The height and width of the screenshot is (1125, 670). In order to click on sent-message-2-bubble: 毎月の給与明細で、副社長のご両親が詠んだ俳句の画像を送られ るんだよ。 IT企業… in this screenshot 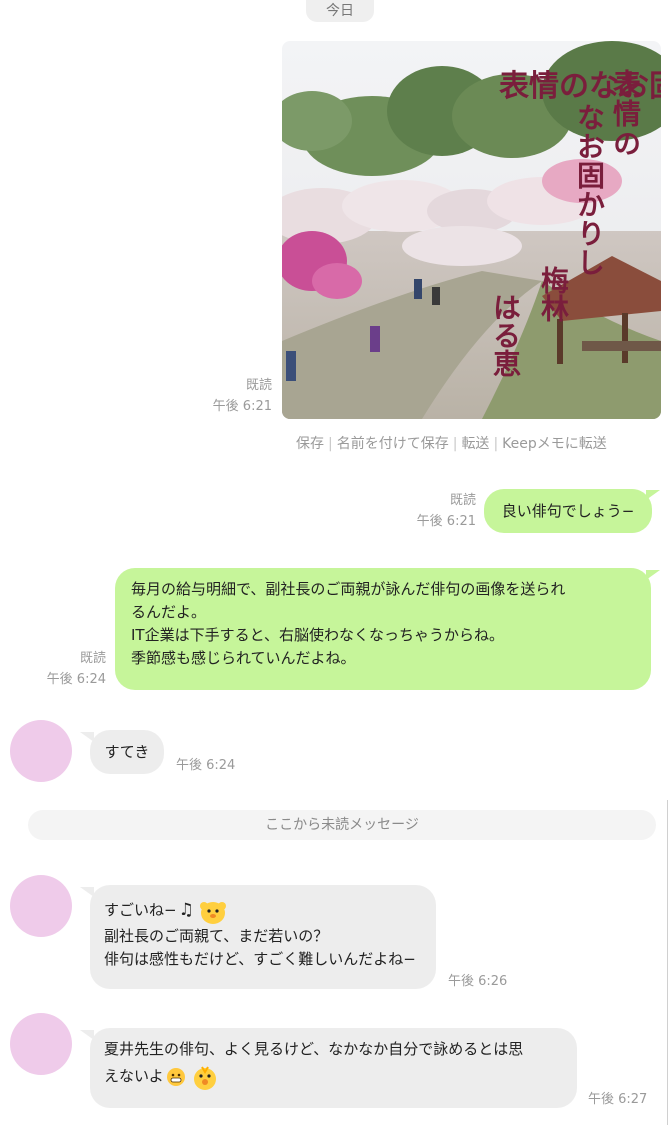, I will do `click(383, 629)`.